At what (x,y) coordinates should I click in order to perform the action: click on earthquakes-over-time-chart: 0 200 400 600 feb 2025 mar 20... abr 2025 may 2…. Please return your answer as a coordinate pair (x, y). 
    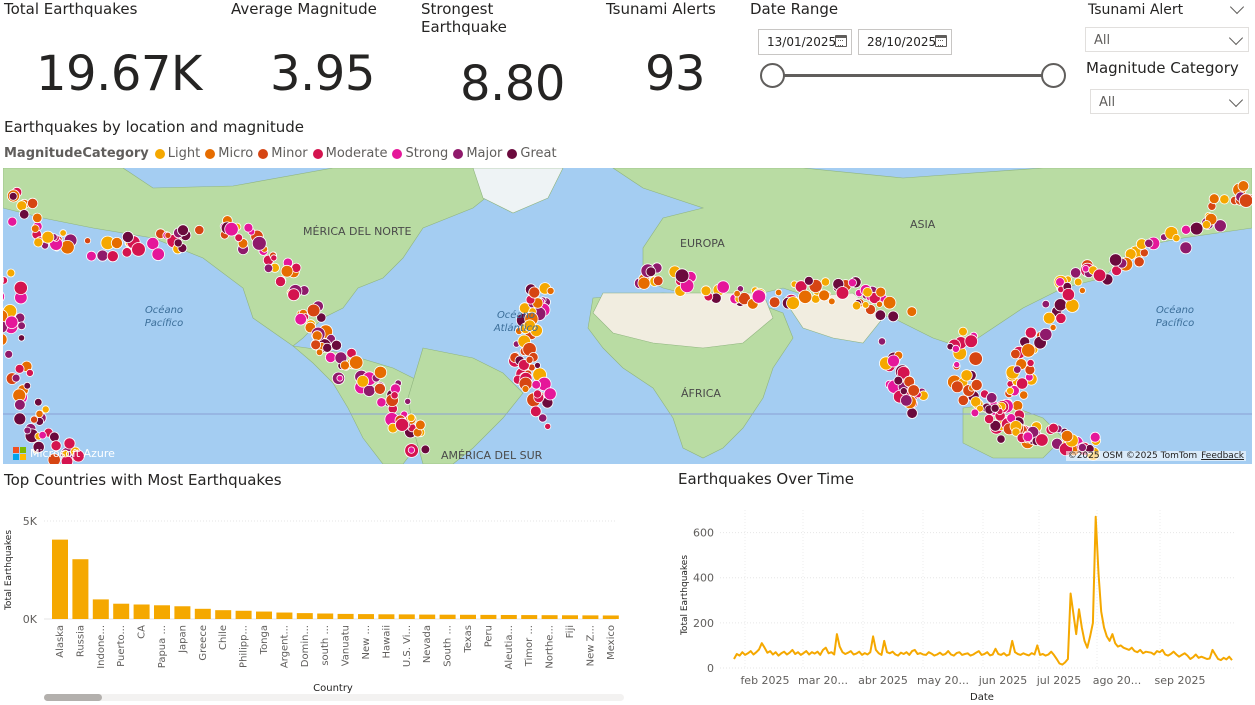
    Looking at the image, I should click on (960, 599).